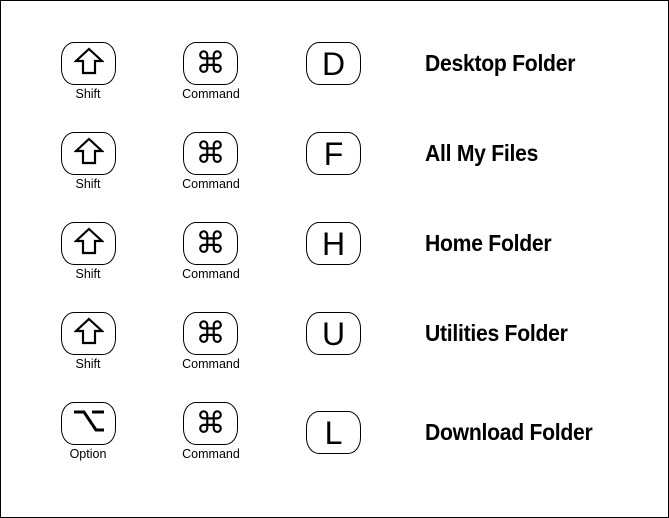  I want to click on letter-key: F, so click(333, 153).